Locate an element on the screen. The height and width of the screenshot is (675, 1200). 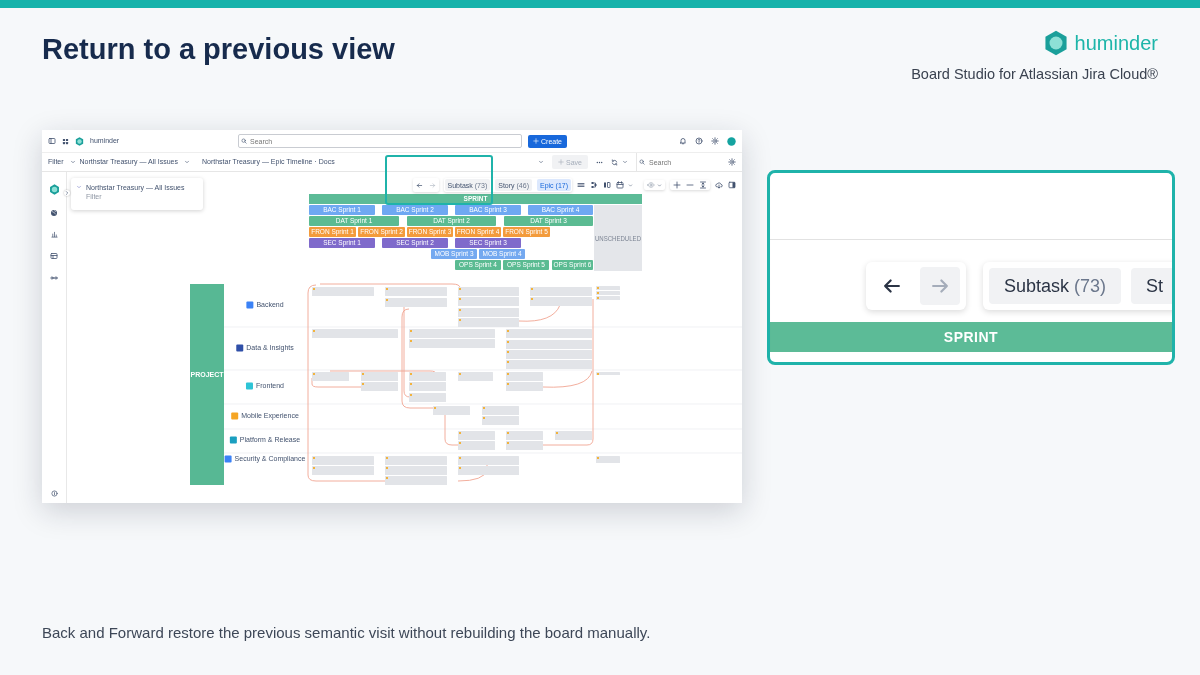
zoom-out-icon is located at coordinates (690, 185).